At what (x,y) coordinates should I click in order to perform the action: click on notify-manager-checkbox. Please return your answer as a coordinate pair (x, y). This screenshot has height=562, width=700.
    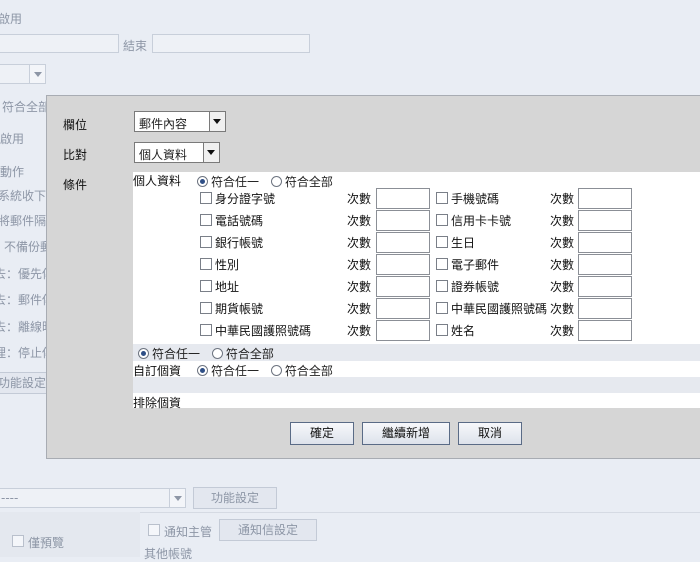
    Looking at the image, I should click on (154, 530).